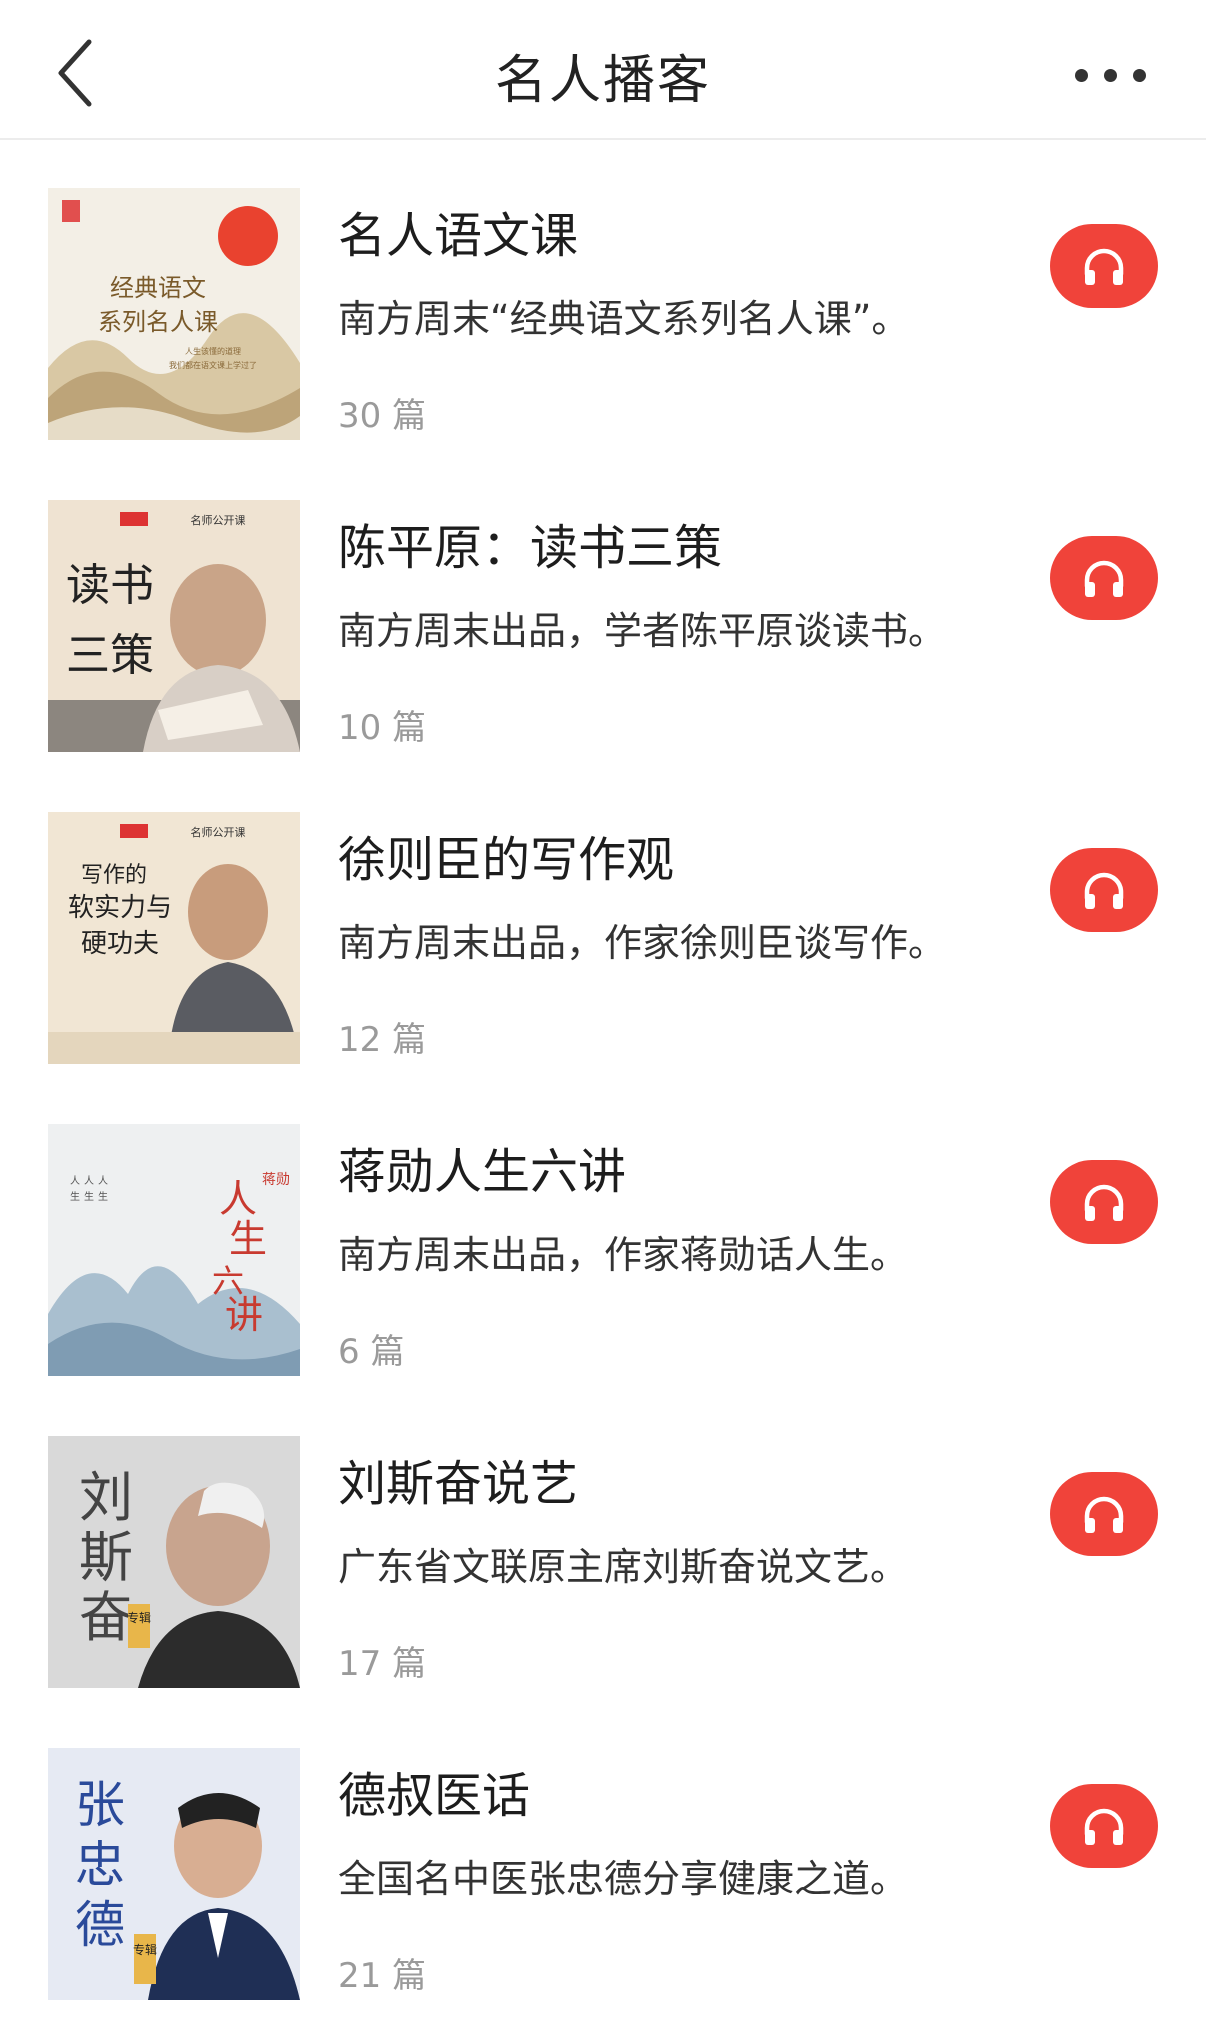 The height and width of the screenshot is (2040, 1206). What do you see at coordinates (213, 365) in the screenshot?
I see `cover-subtitle-line: 我们都在语文课上学过了` at bounding box center [213, 365].